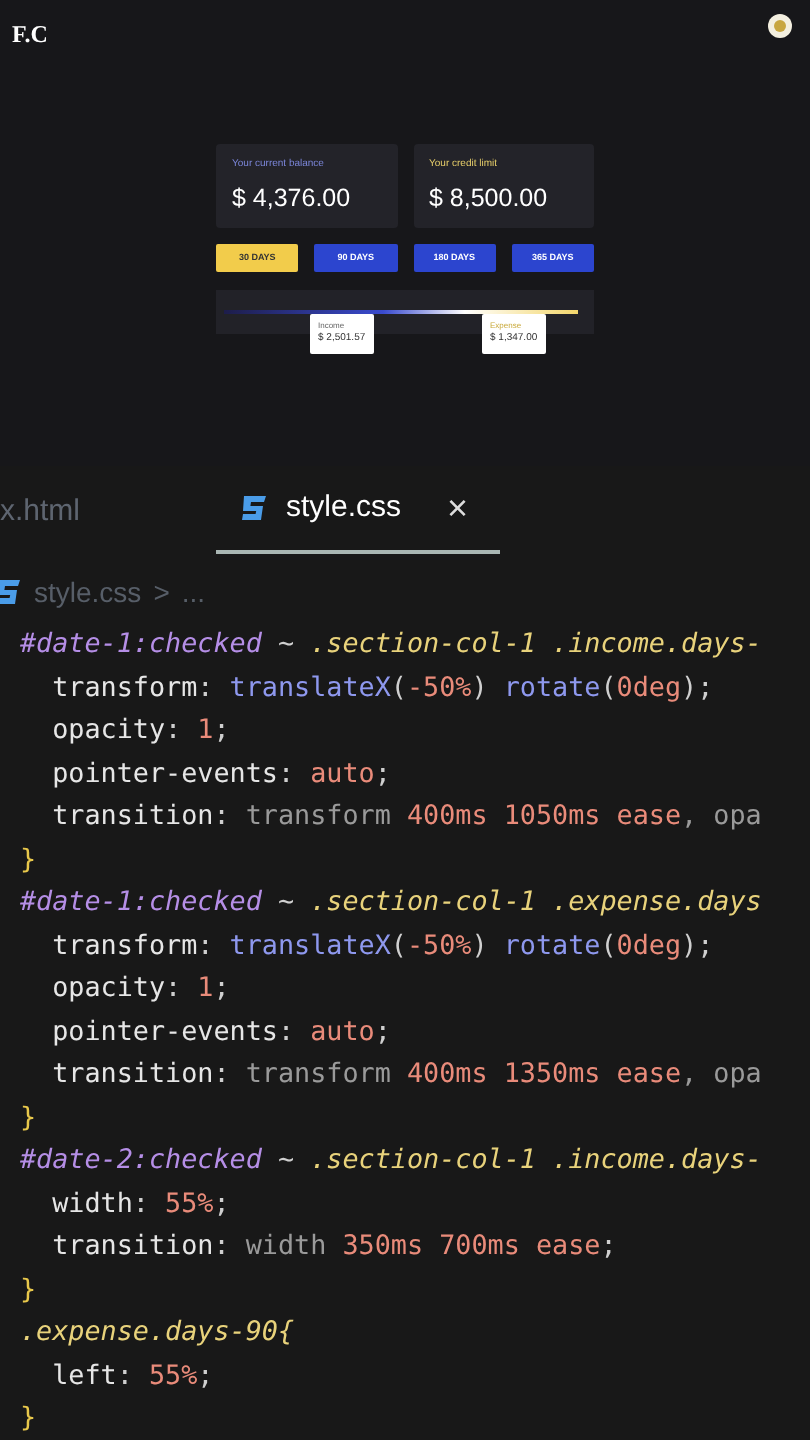  What do you see at coordinates (407, 818) in the screenshot?
I see `code-line: transition: transform 400ms 1050ms ease, opa` at bounding box center [407, 818].